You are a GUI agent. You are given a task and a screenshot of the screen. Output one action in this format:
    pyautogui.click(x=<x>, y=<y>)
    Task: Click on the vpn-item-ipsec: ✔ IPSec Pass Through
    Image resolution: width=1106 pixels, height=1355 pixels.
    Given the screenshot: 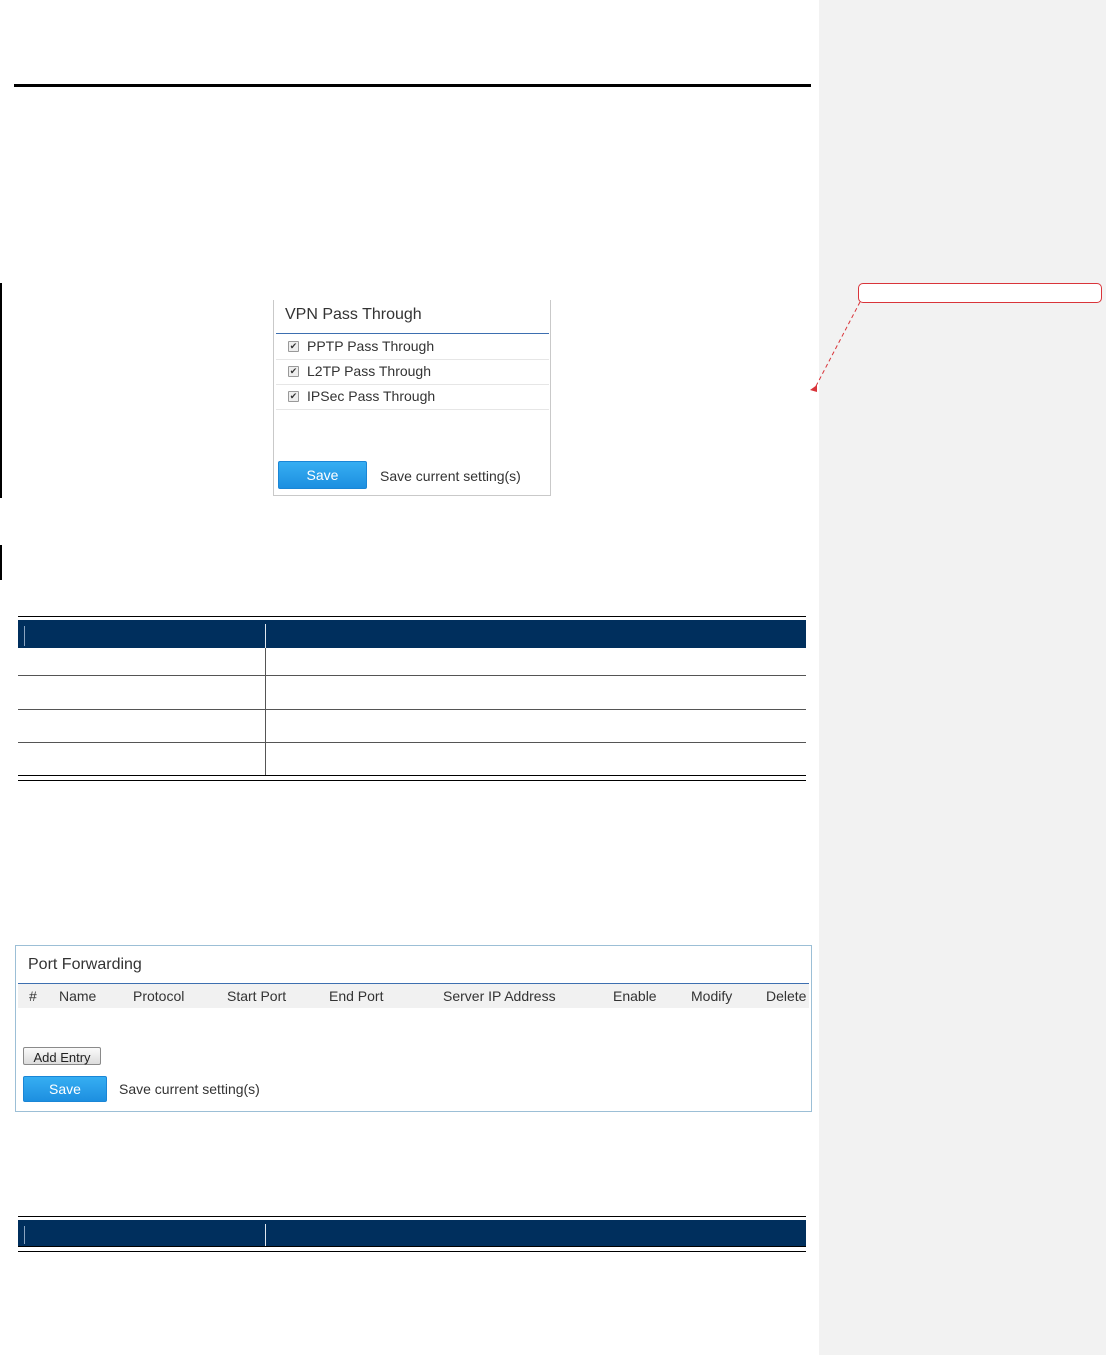 What is the action you would take?
    pyautogui.click(x=412, y=397)
    